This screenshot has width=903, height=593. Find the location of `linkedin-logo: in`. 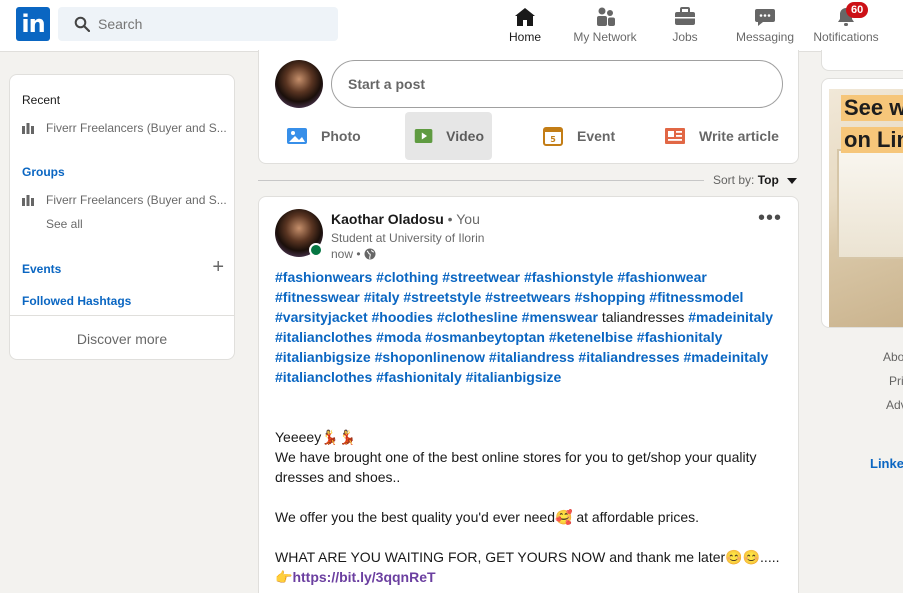

linkedin-logo: in is located at coordinates (33, 24).